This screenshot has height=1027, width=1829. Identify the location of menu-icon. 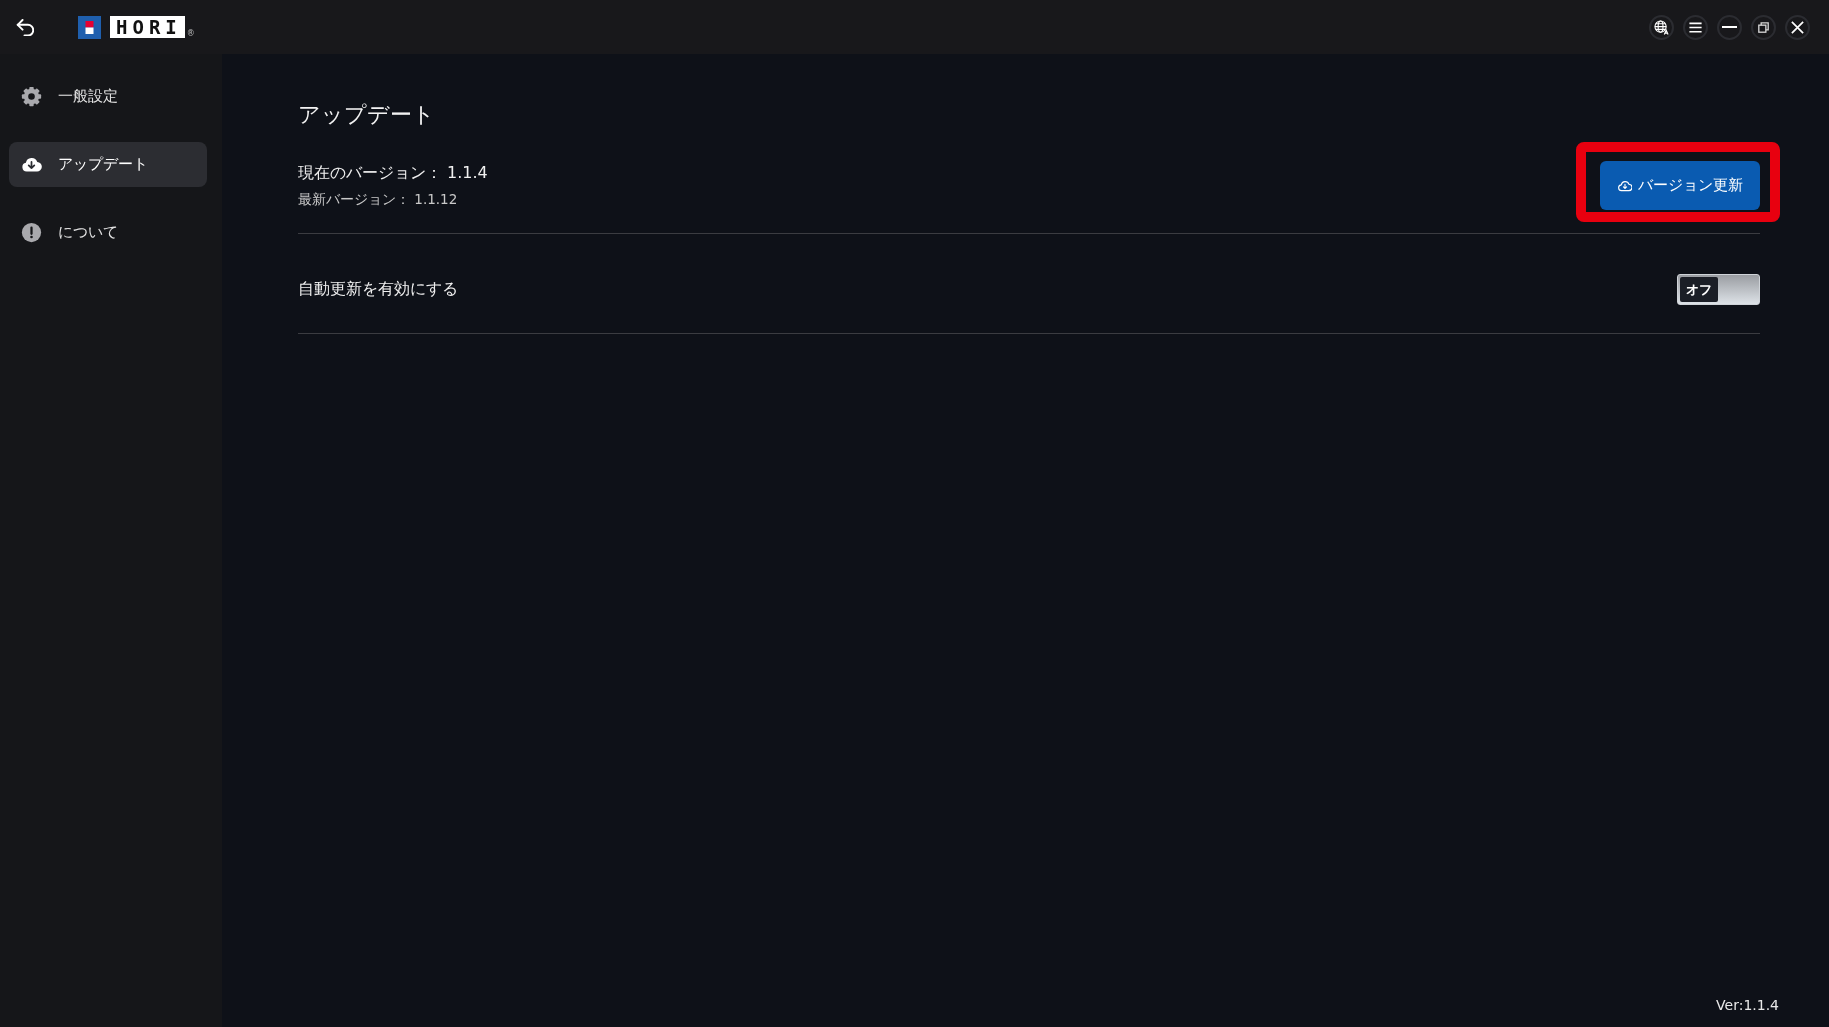
(1695, 27).